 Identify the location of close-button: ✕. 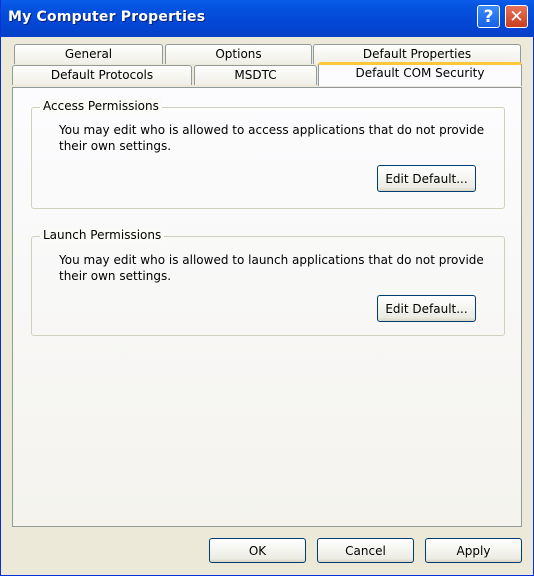
(516, 16).